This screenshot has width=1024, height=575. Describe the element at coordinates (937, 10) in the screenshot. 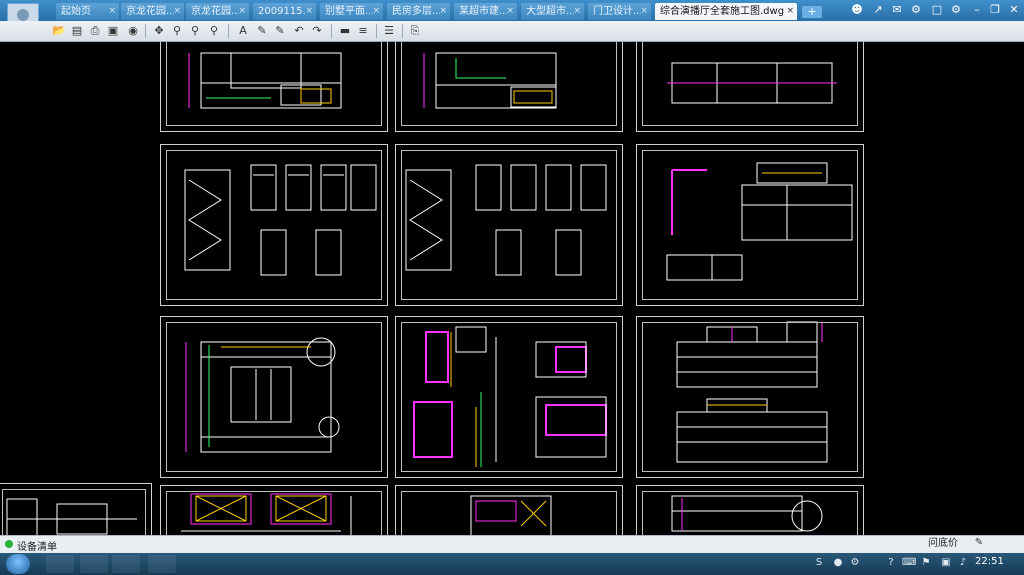

I see `phone-icon: □` at that location.